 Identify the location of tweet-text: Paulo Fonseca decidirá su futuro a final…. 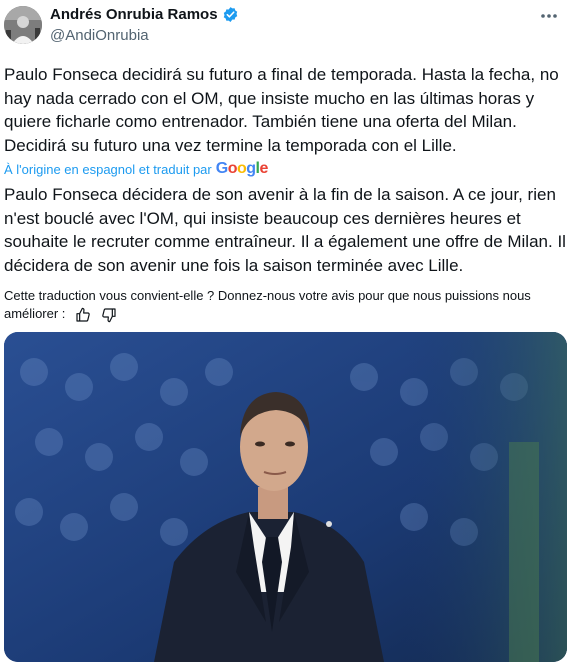
(284, 110).